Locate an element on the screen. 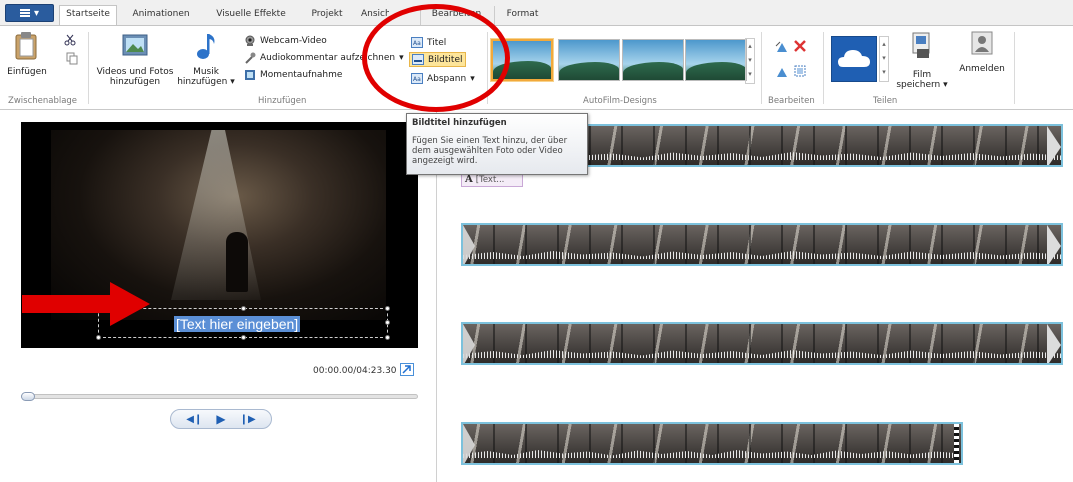 This screenshot has width=1073, height=482. save-movie-button: Film speichern ▾ is located at coordinates (922, 60).